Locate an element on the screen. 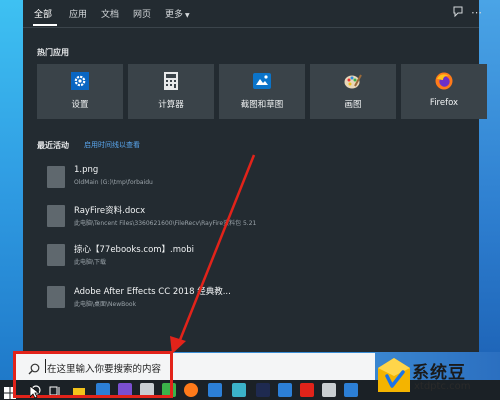 The height and width of the screenshot is (400, 500). file-path: 此电脑\下载 is located at coordinates (90, 262).